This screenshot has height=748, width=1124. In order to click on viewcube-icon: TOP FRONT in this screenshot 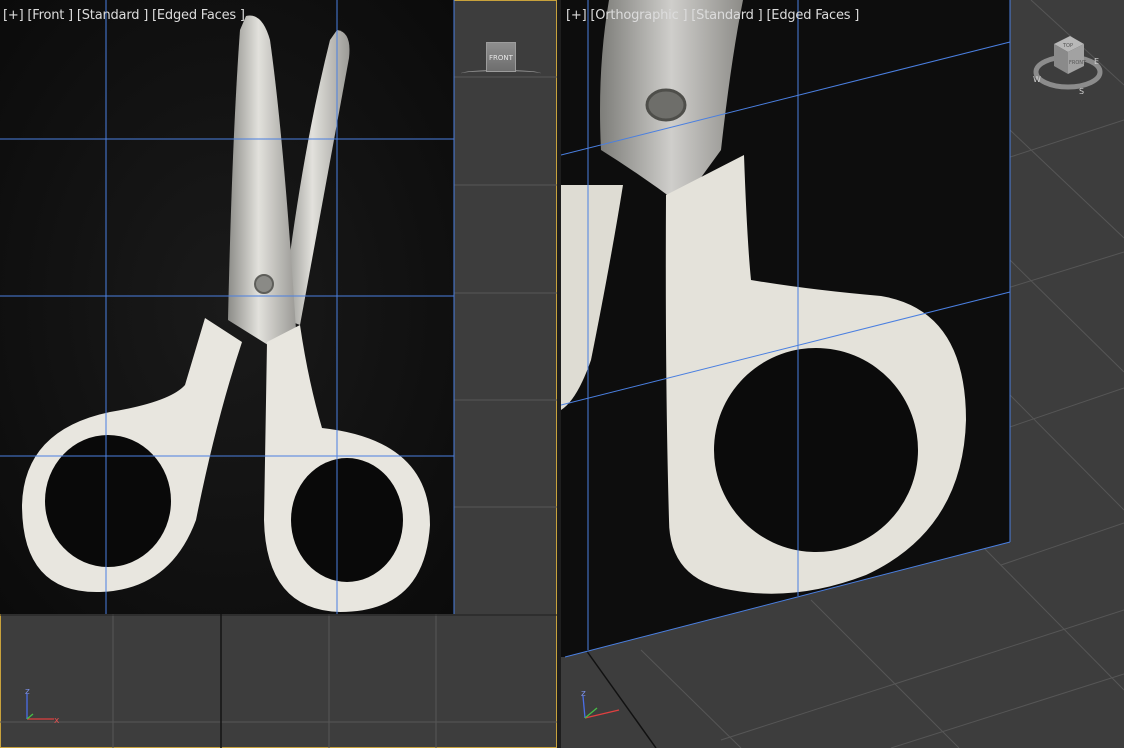, I will do `click(1070, 55)`.